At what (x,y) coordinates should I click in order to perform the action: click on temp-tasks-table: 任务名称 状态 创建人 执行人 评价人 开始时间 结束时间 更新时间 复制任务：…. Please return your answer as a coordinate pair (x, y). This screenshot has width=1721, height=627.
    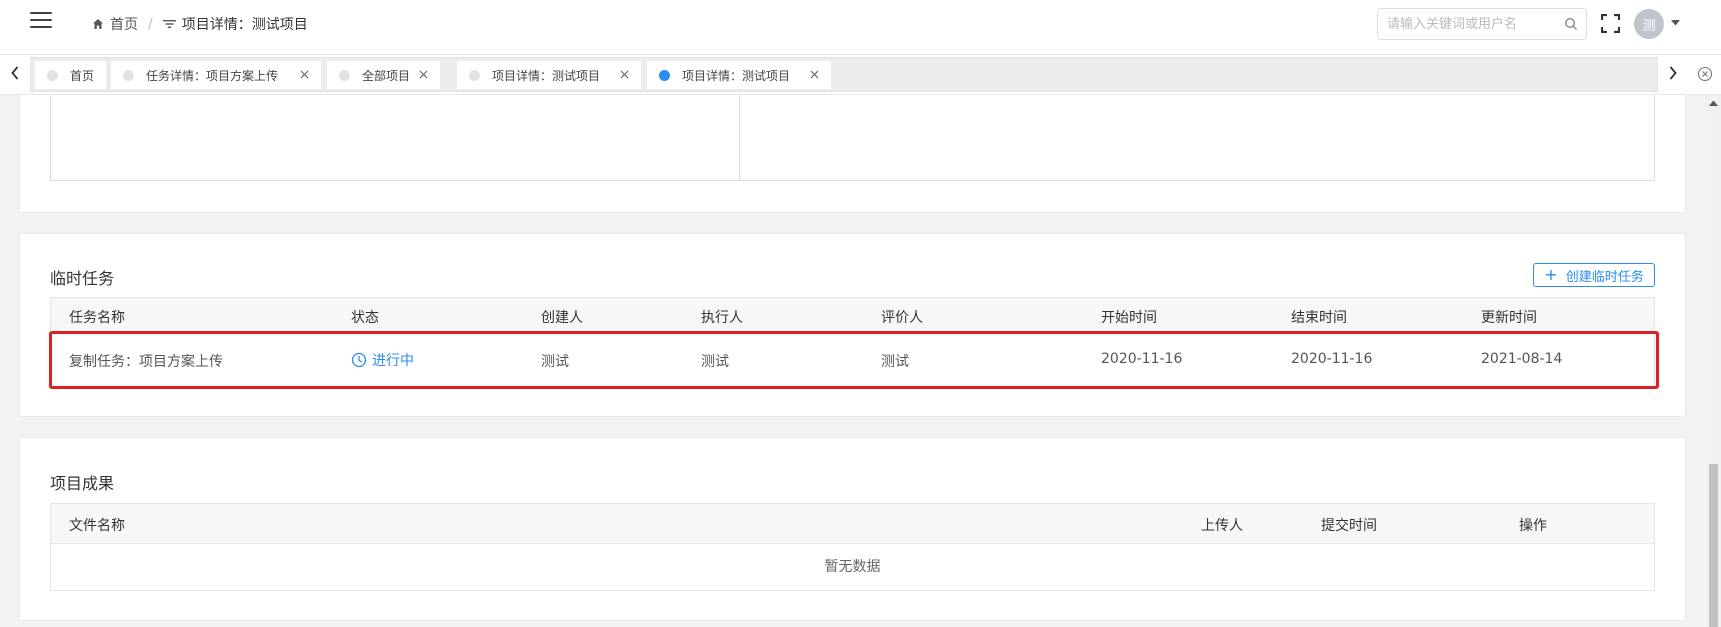
    Looking at the image, I should click on (852, 343).